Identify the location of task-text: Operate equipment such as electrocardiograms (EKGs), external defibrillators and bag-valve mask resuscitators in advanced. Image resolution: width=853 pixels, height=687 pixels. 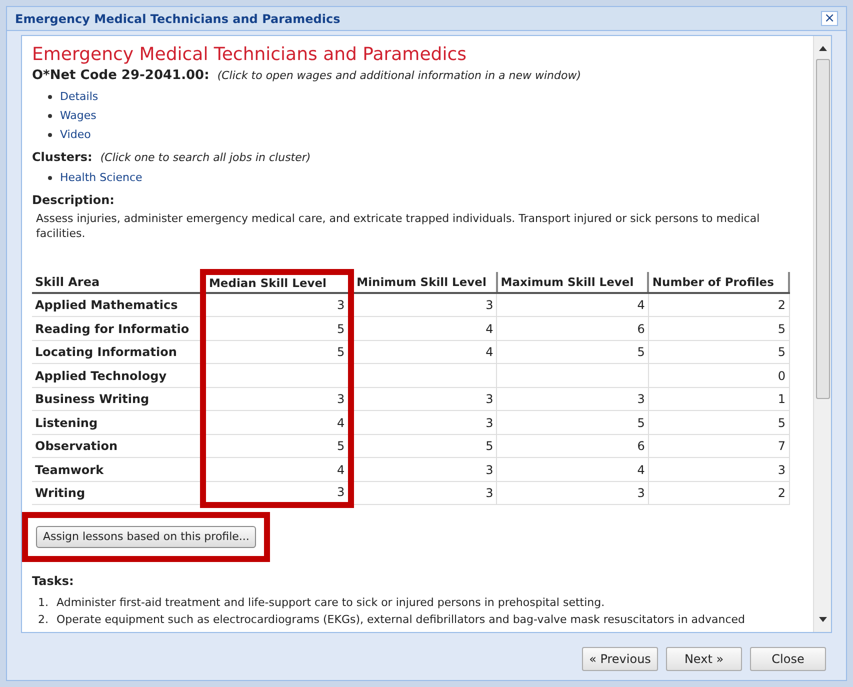
(401, 620).